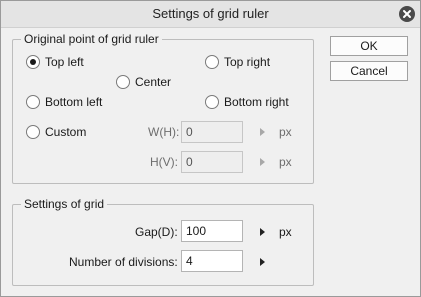 This screenshot has height=297, width=421. What do you see at coordinates (91, 39) in the screenshot?
I see `origin-group-legend: Original point of grid ruler` at bounding box center [91, 39].